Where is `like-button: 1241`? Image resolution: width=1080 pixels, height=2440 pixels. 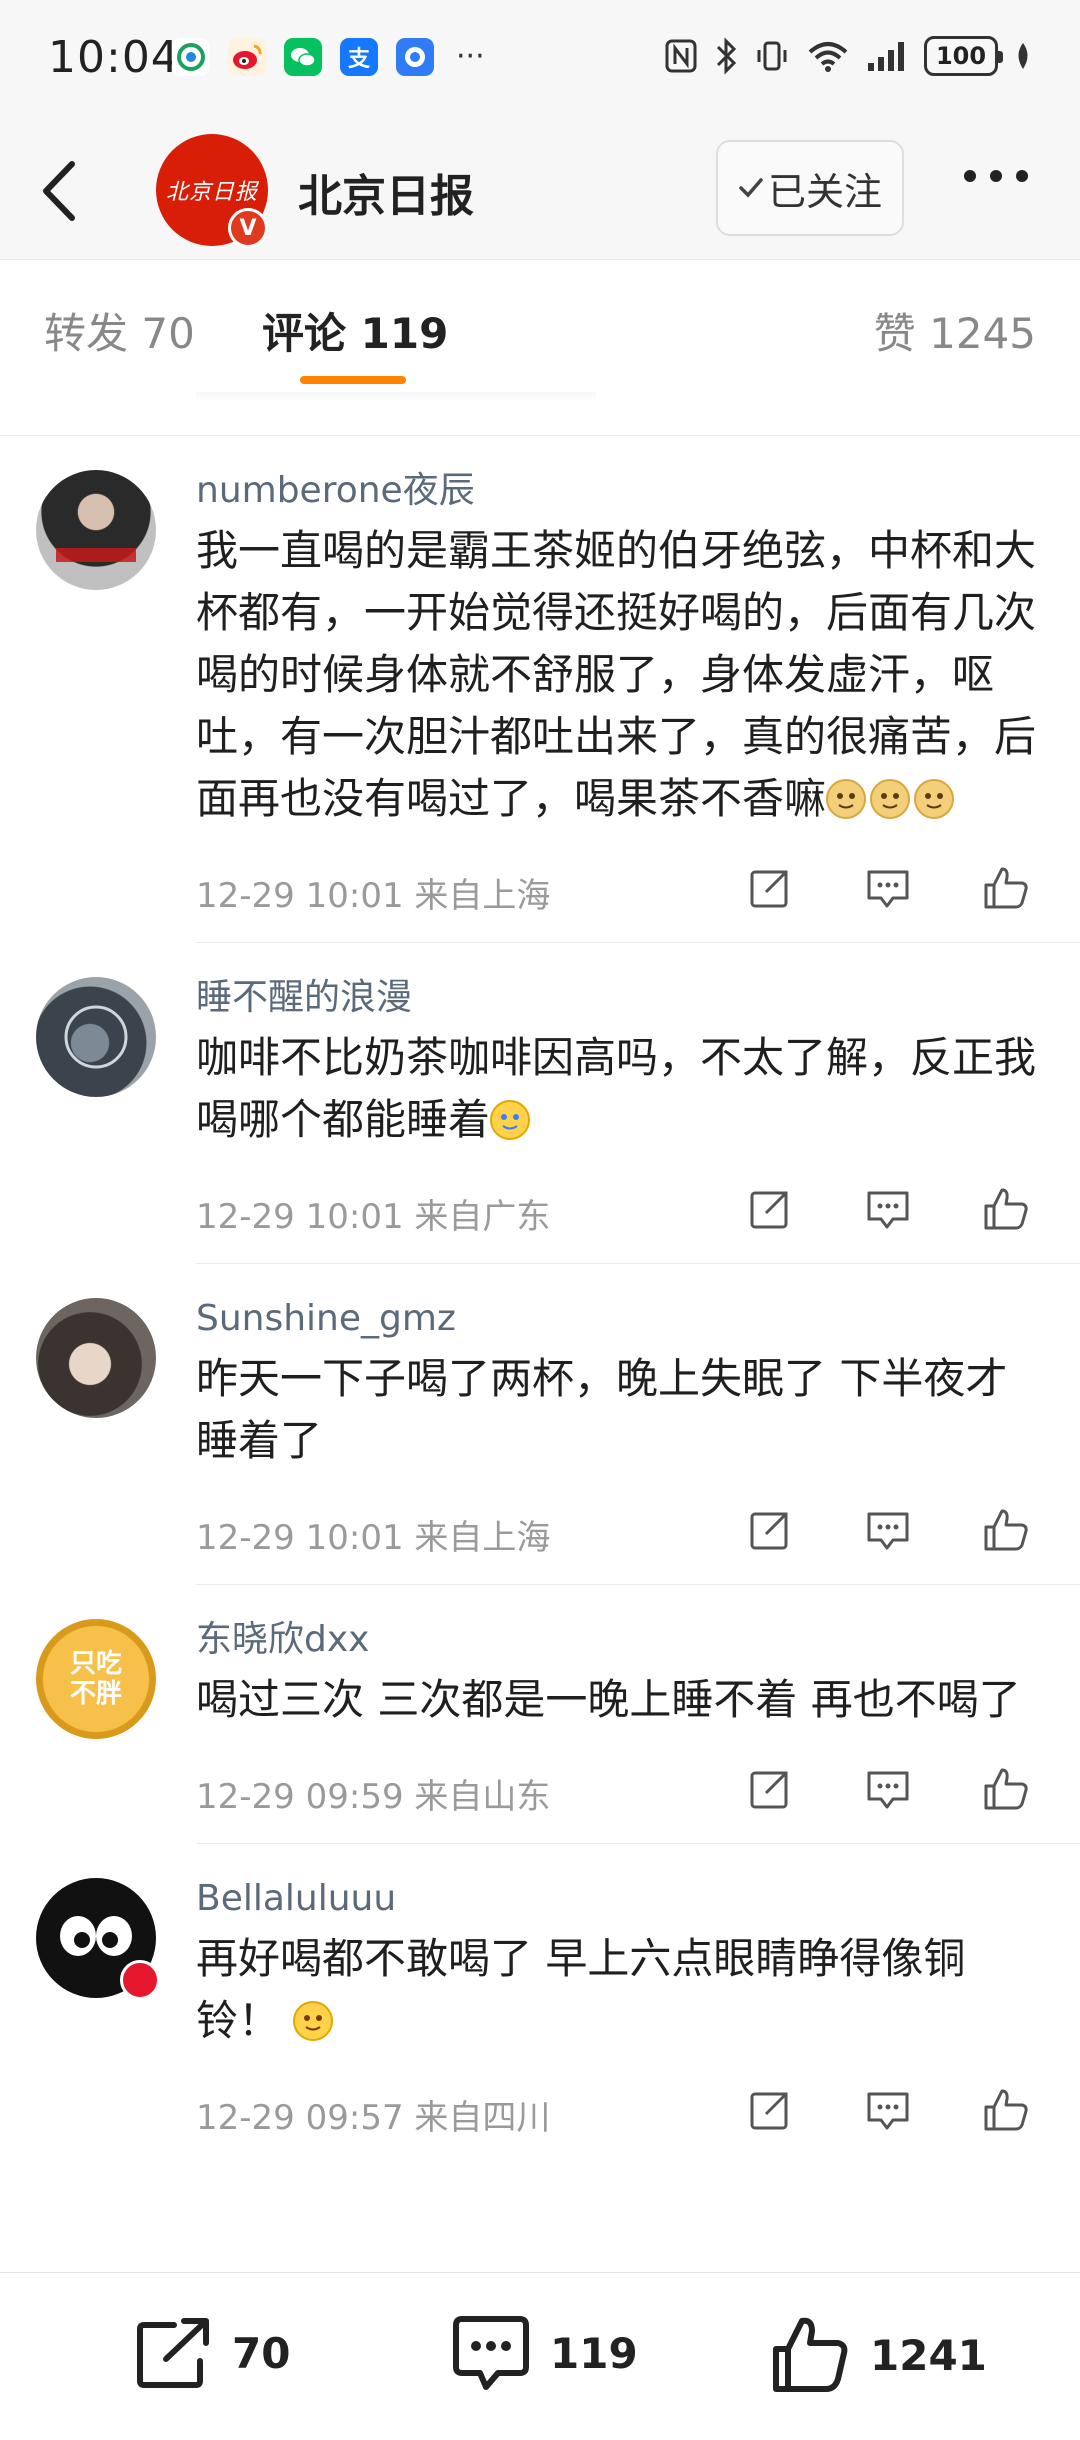 like-button: 1241 is located at coordinates (878, 2355).